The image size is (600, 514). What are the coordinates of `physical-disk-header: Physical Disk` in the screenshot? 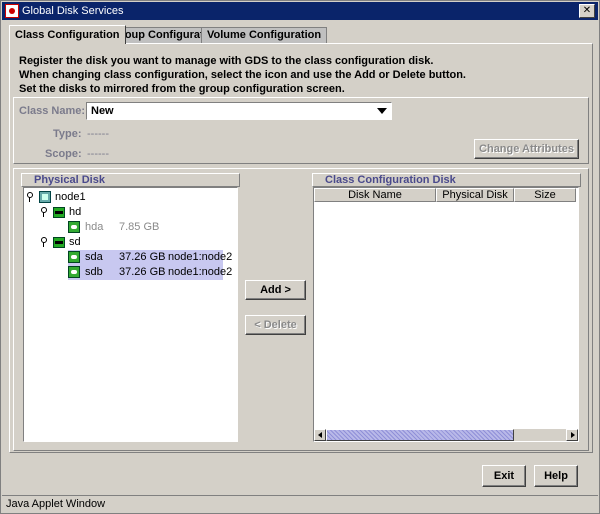 It's located at (130, 180).